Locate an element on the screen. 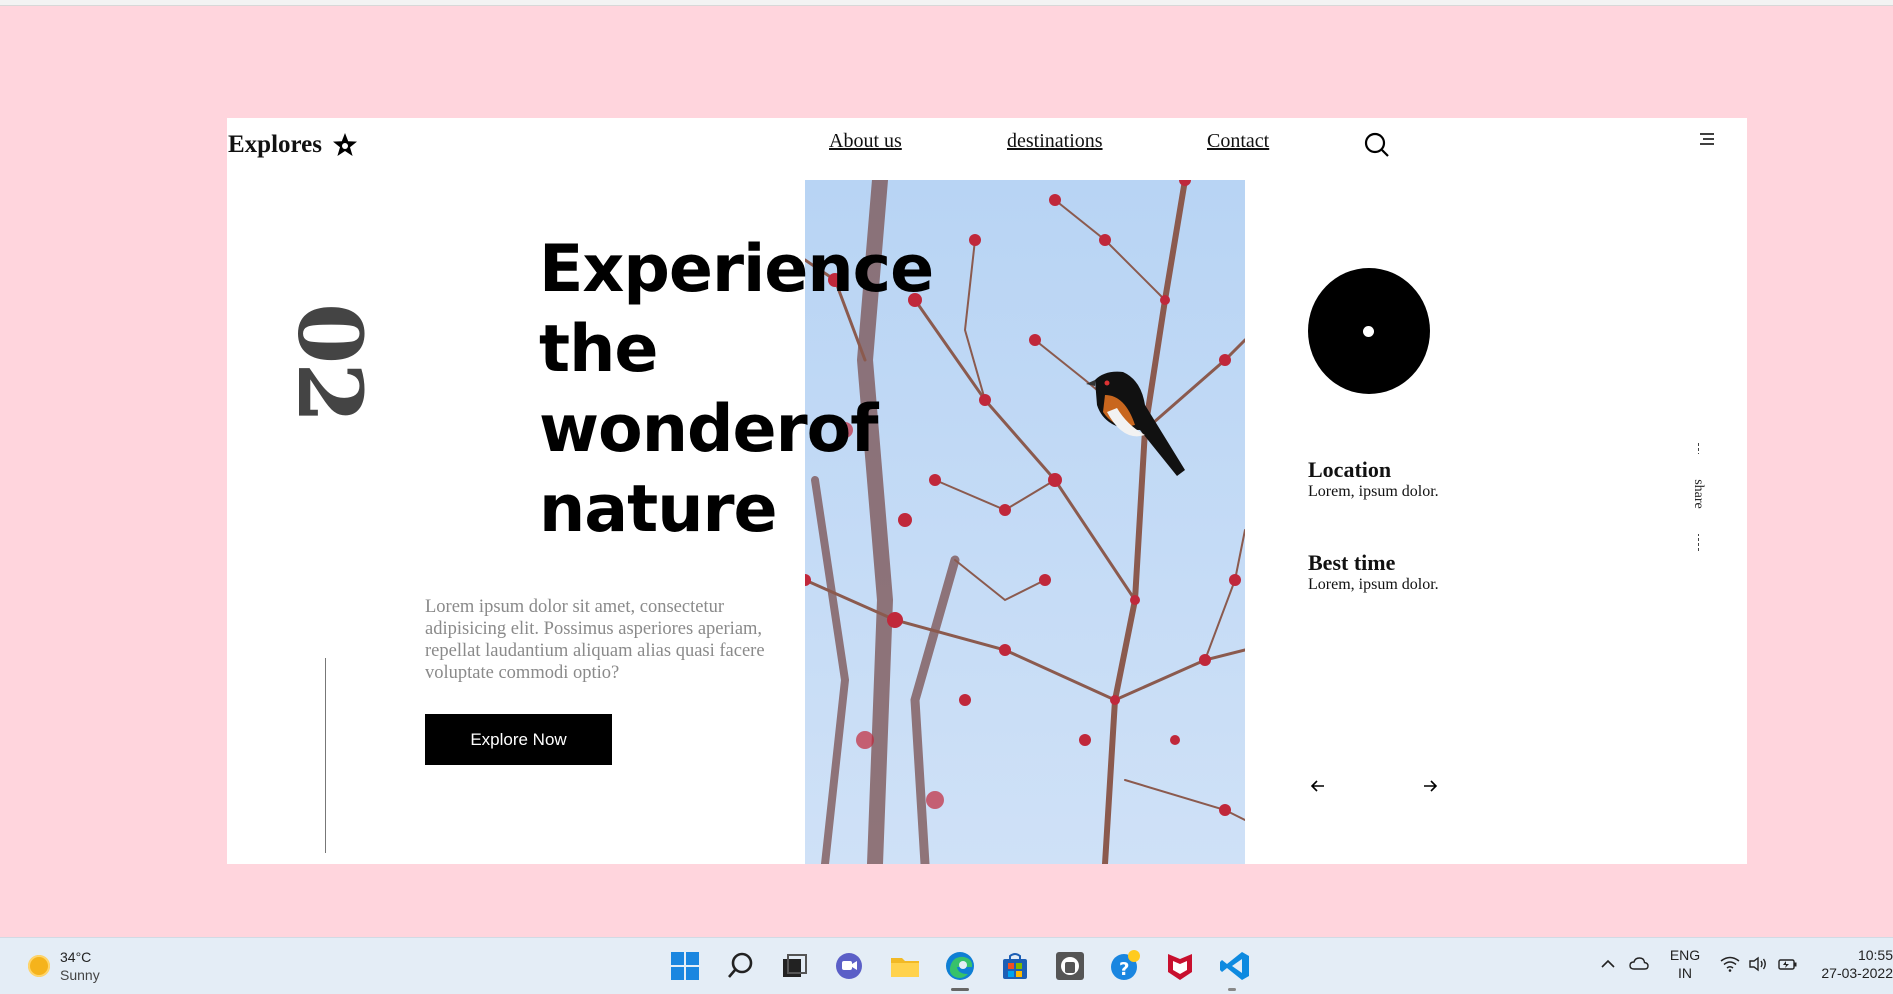 The width and height of the screenshot is (1893, 994). mcafee-icon is located at coordinates (1180, 966).